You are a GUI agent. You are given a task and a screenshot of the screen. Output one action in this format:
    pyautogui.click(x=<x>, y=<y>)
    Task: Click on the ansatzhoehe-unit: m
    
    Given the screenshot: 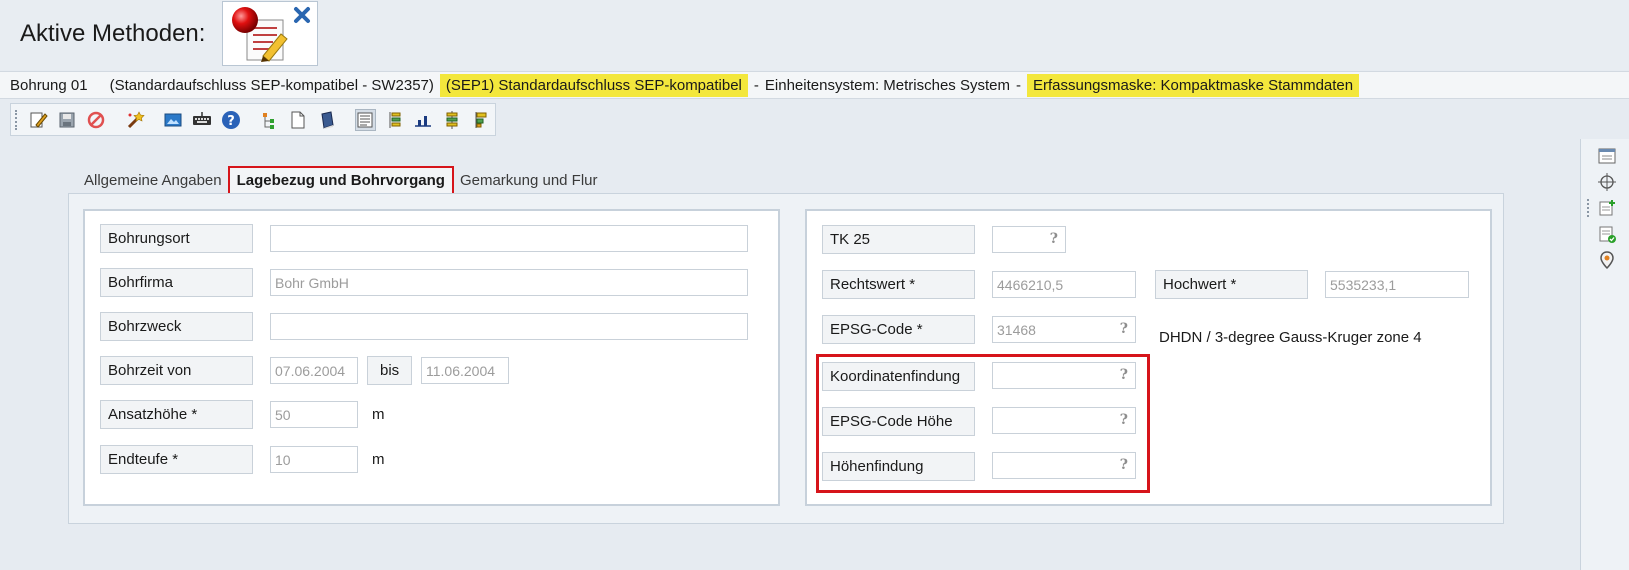 What is the action you would take?
    pyautogui.click(x=378, y=414)
    